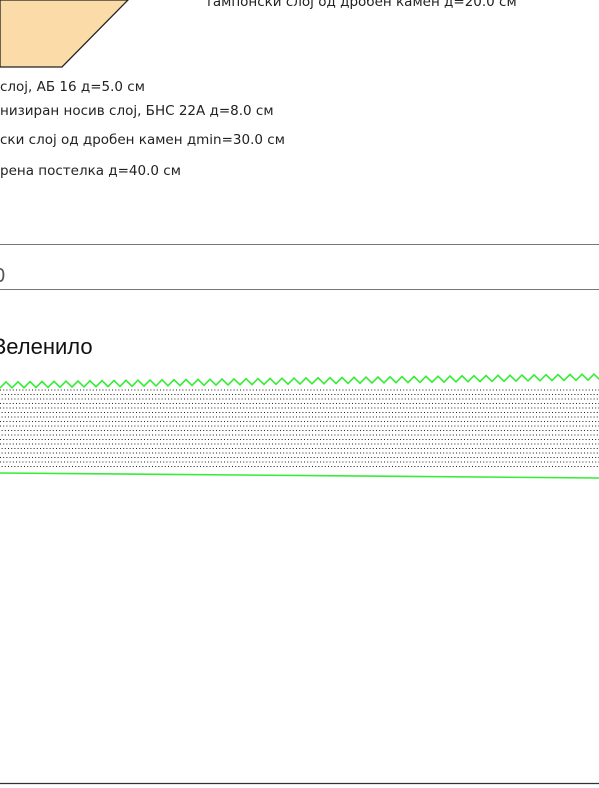  What do you see at coordinates (299, 475) in the screenshot?
I see `ground-line` at bounding box center [299, 475].